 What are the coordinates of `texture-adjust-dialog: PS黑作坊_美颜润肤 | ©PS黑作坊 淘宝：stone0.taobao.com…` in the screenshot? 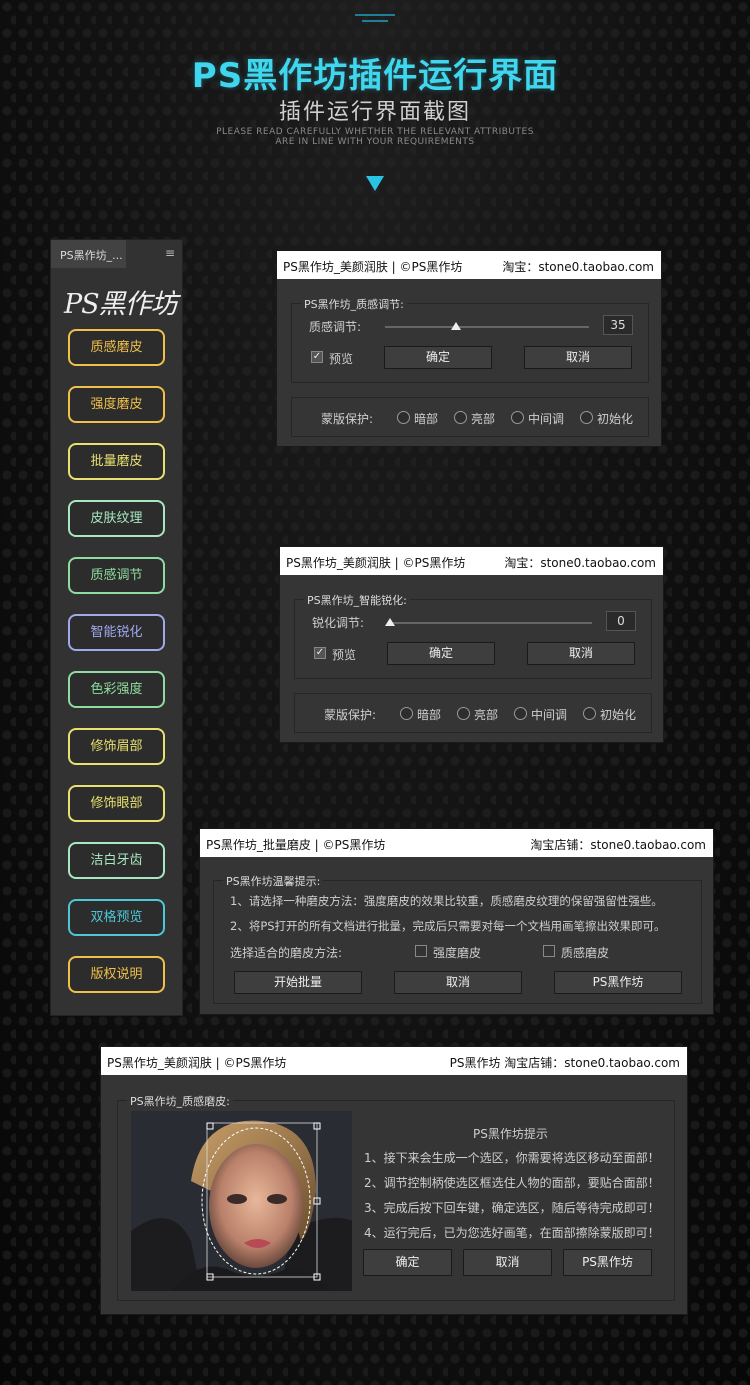 It's located at (469, 348).